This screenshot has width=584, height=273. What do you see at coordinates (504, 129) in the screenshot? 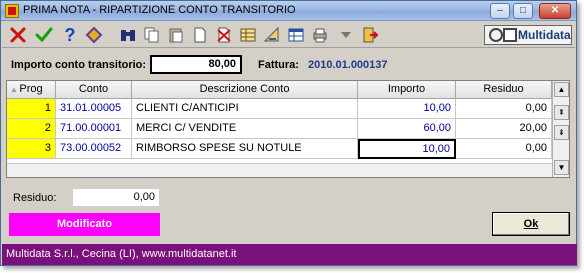
I see `cell-residuo: 20,00` at bounding box center [504, 129].